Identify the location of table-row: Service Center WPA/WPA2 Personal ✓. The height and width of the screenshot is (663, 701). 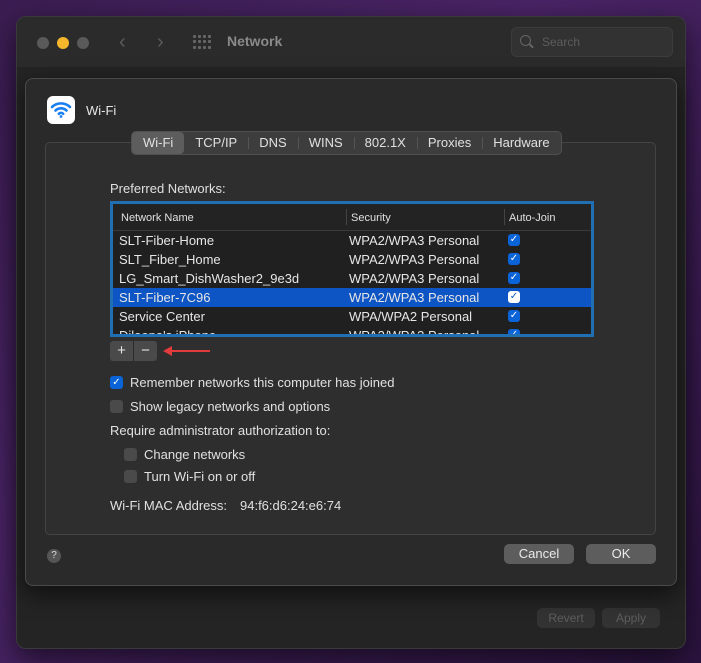
(352, 316).